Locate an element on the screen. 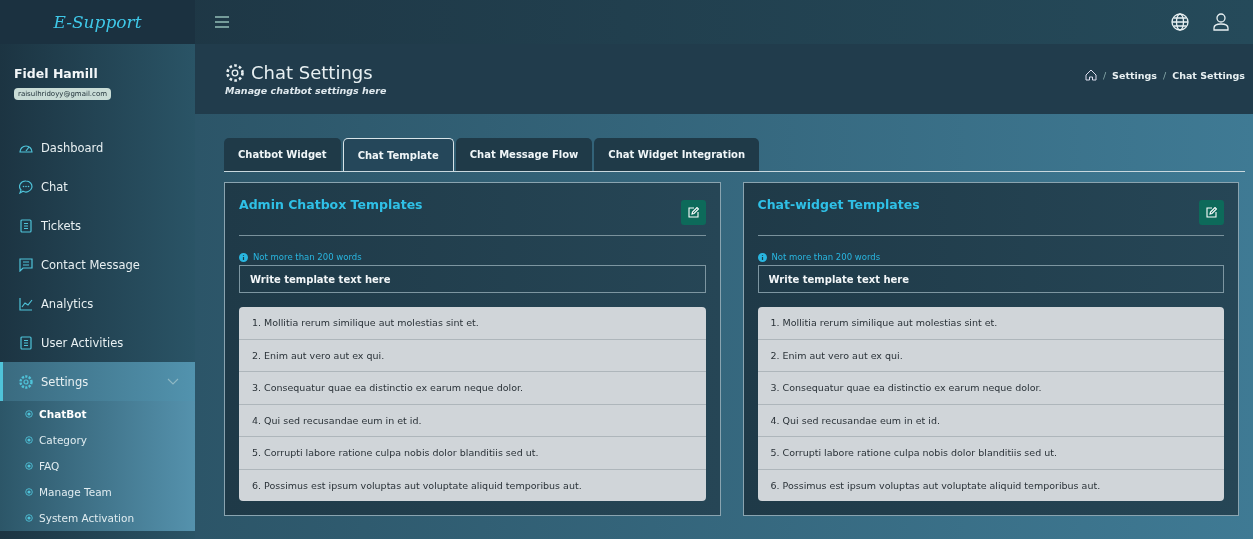 Image resolution: width=1253 pixels, height=539 pixels. breadcrumb-link: Settings is located at coordinates (1134, 75).